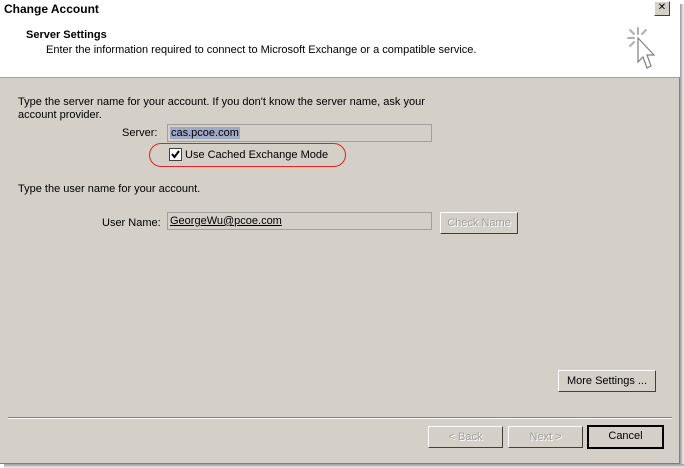  Describe the element at coordinates (60, 115) in the screenshot. I see `server-instruction-line2: account provider.` at that location.